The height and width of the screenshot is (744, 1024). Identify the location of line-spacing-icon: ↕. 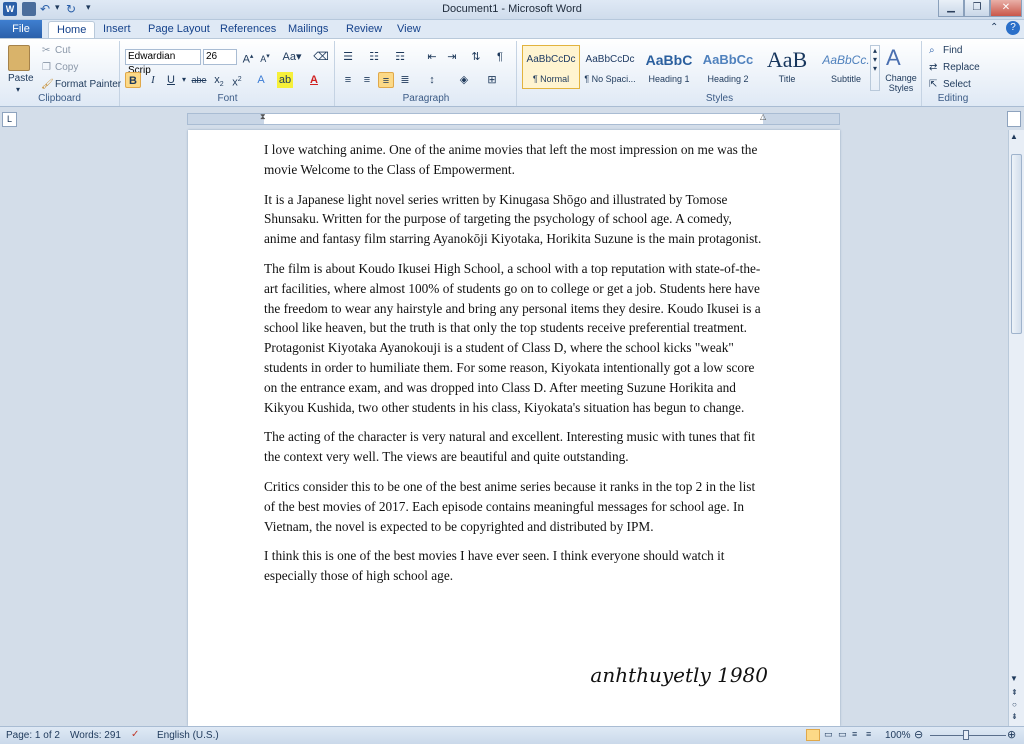
(432, 80).